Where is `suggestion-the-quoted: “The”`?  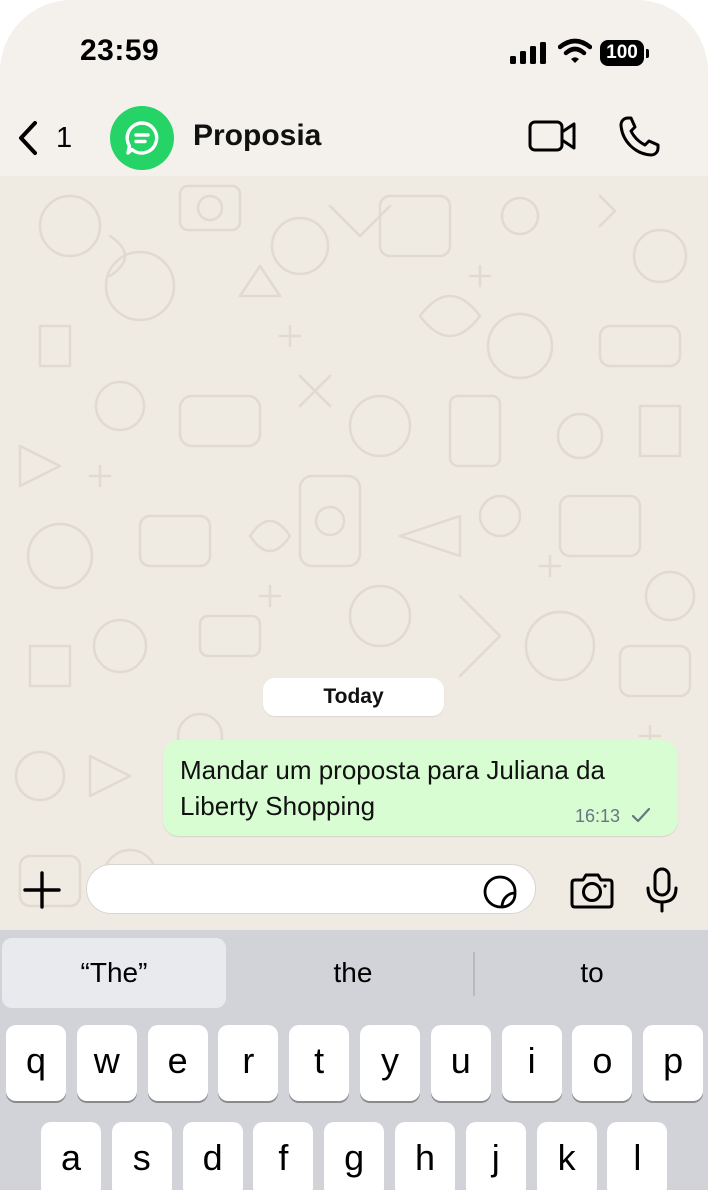 suggestion-the-quoted: “The” is located at coordinates (114, 973).